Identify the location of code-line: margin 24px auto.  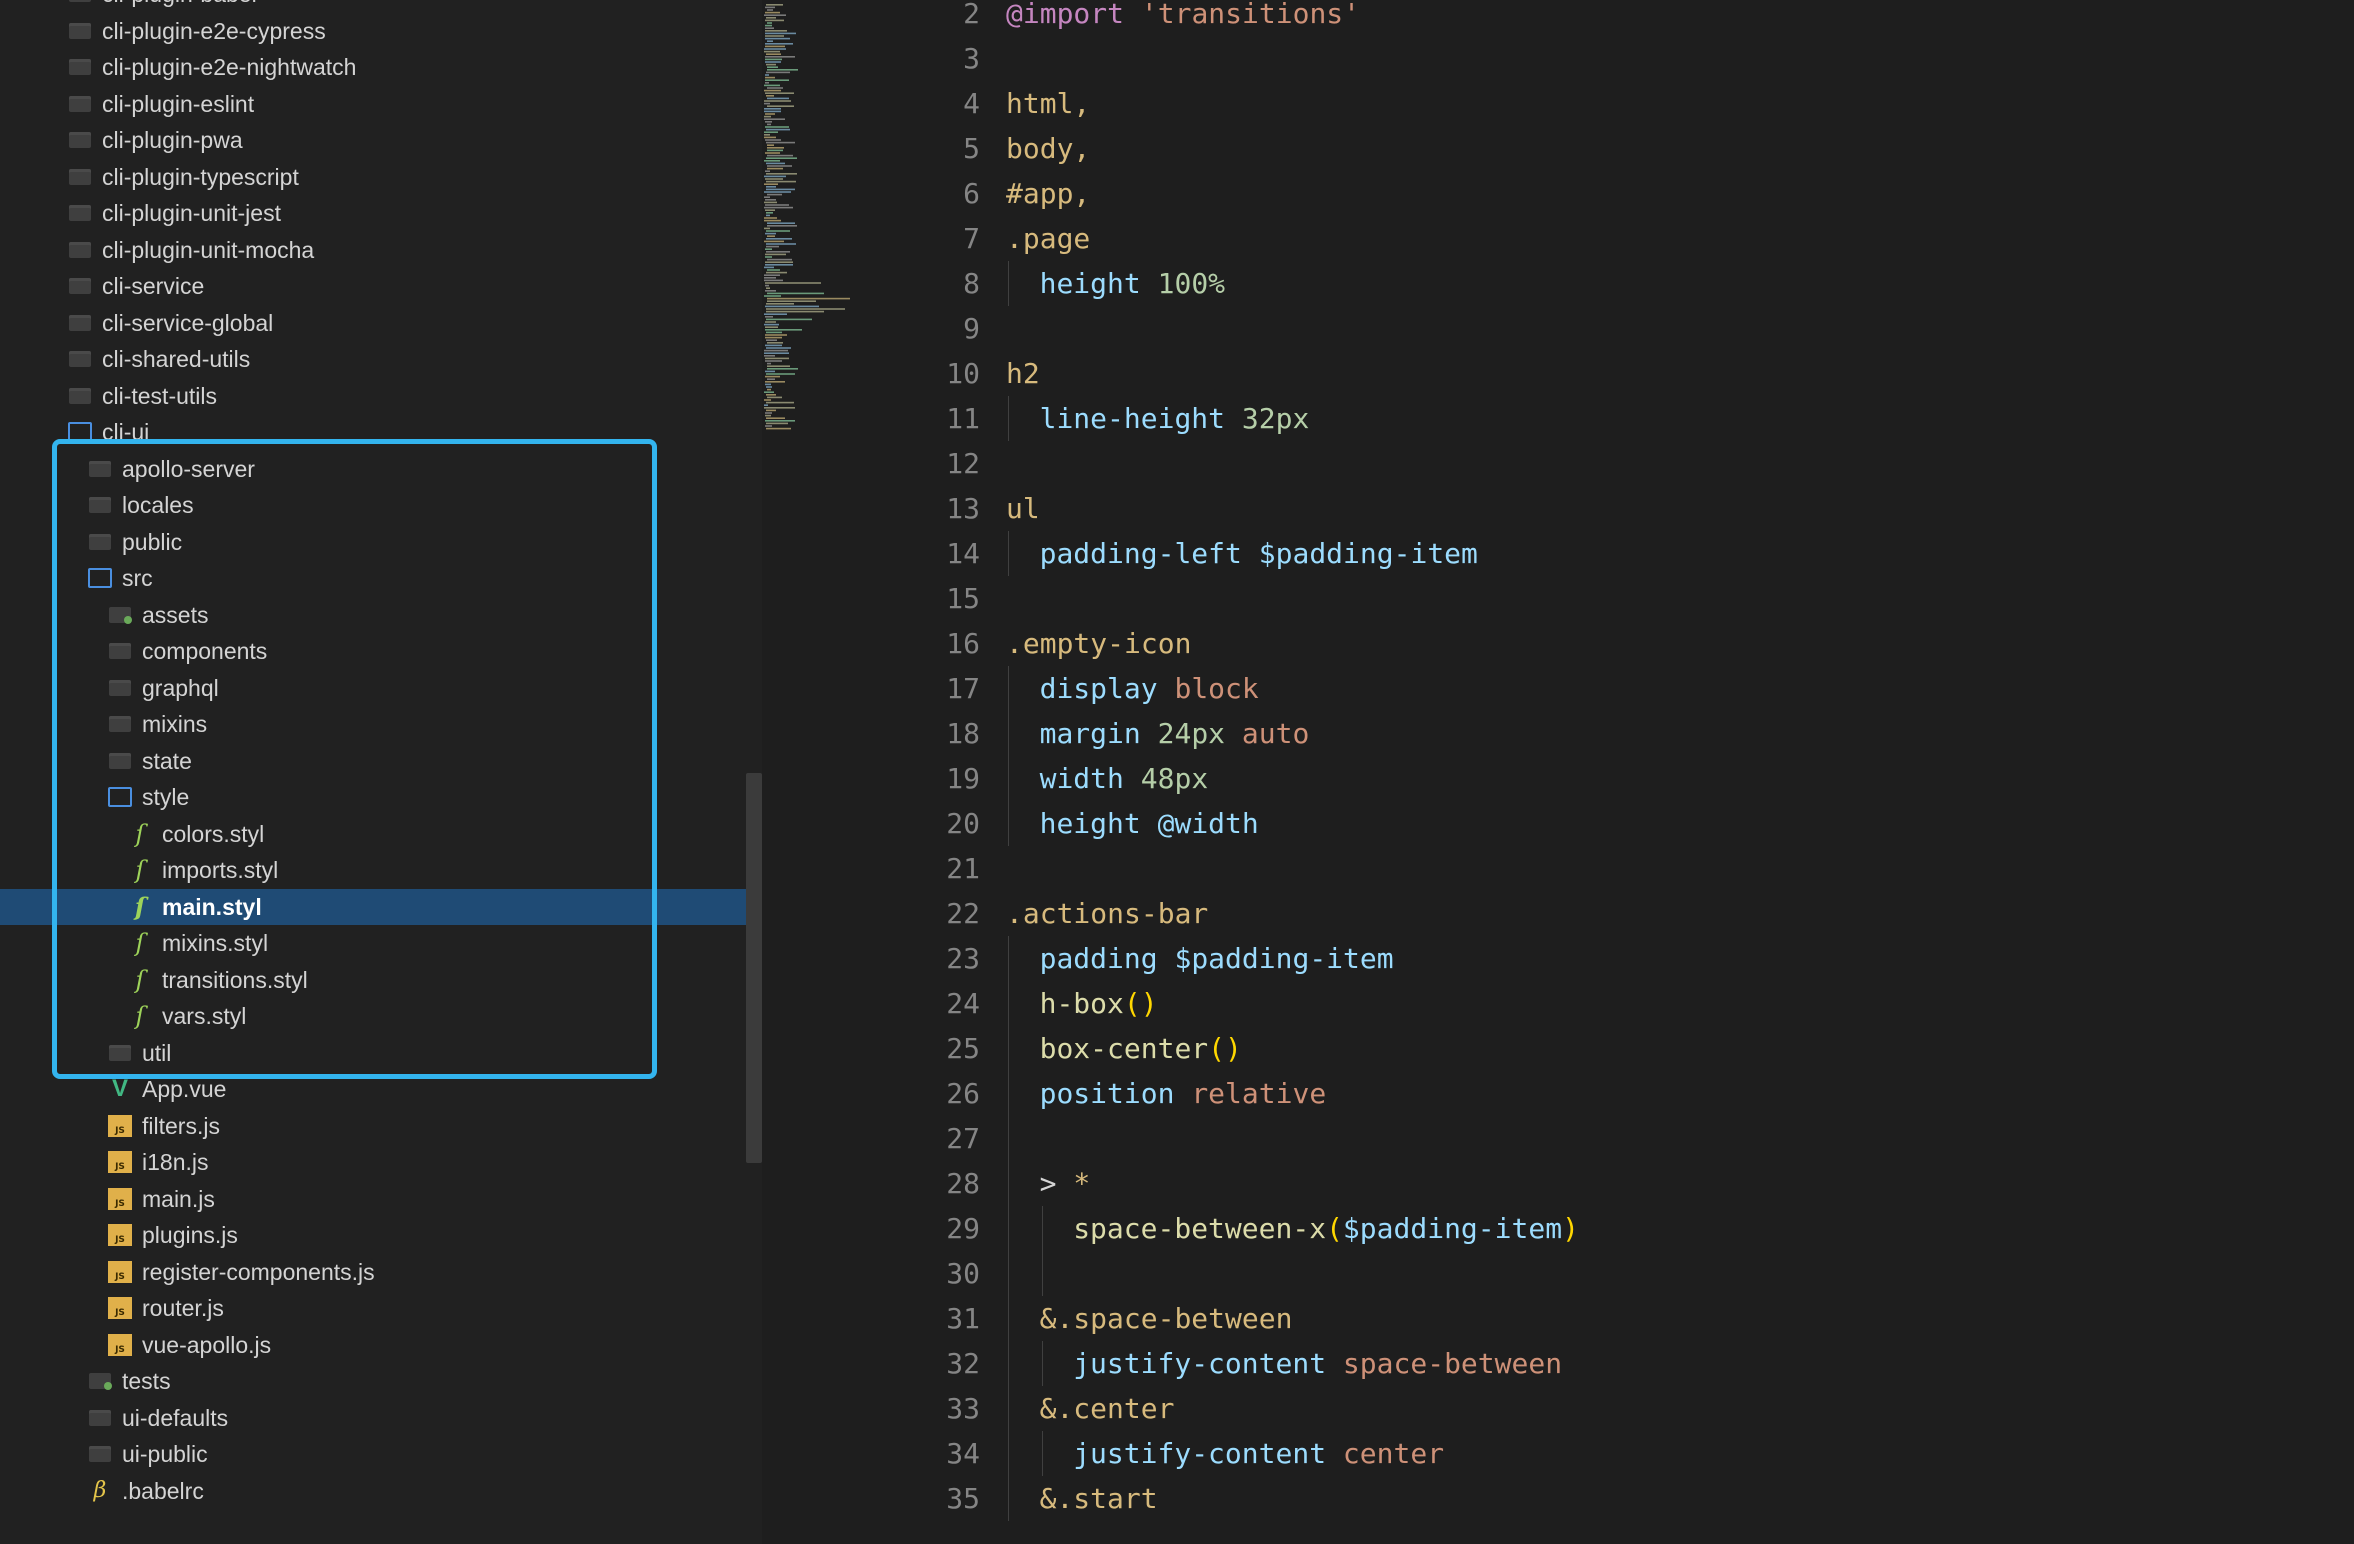
(1680, 733).